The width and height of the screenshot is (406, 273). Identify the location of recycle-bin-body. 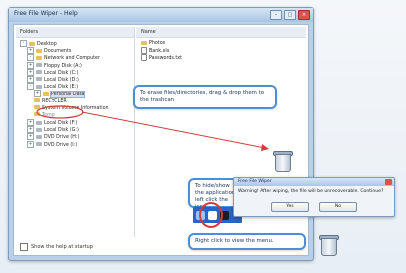
(329, 247).